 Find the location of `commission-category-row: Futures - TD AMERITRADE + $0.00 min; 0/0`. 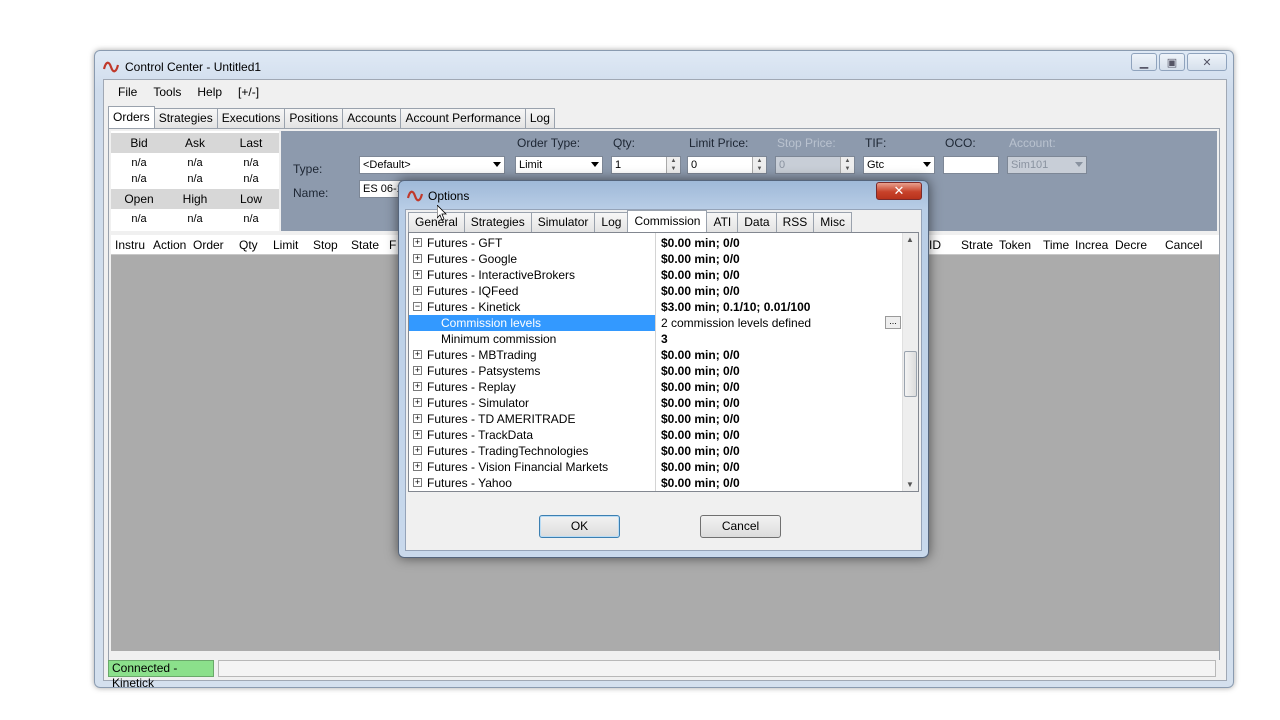

commission-category-row: Futures - TD AMERITRADE + $0.00 min; 0/0 is located at coordinates (656, 419).